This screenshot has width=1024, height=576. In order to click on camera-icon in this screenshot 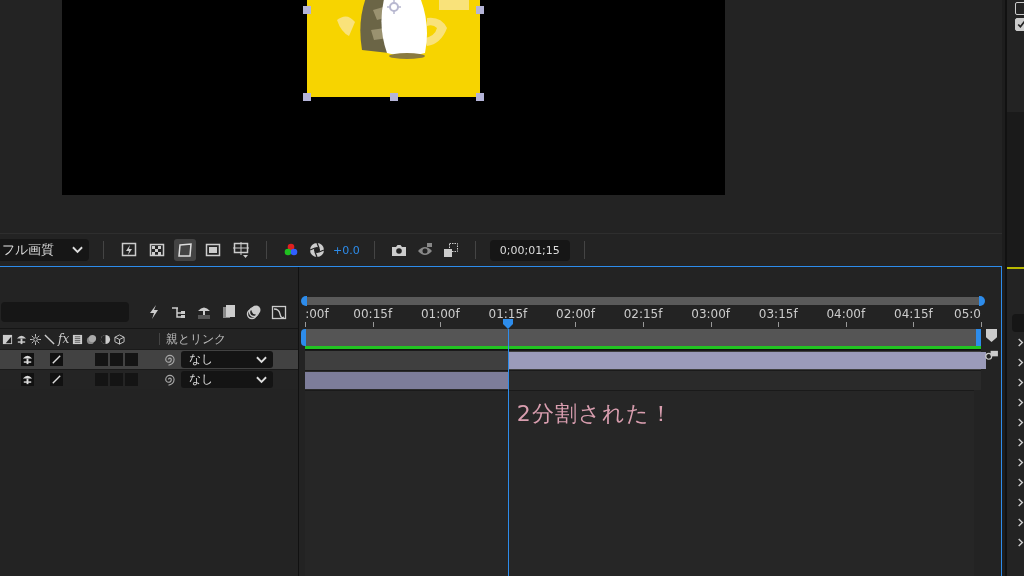, I will do `click(398, 250)`.